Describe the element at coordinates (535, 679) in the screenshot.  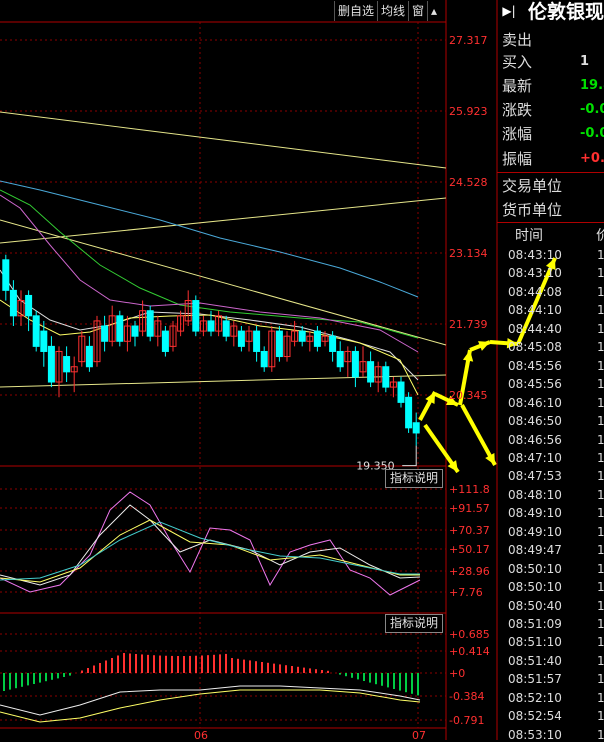
I see `tick-time: 08:51:57` at that location.